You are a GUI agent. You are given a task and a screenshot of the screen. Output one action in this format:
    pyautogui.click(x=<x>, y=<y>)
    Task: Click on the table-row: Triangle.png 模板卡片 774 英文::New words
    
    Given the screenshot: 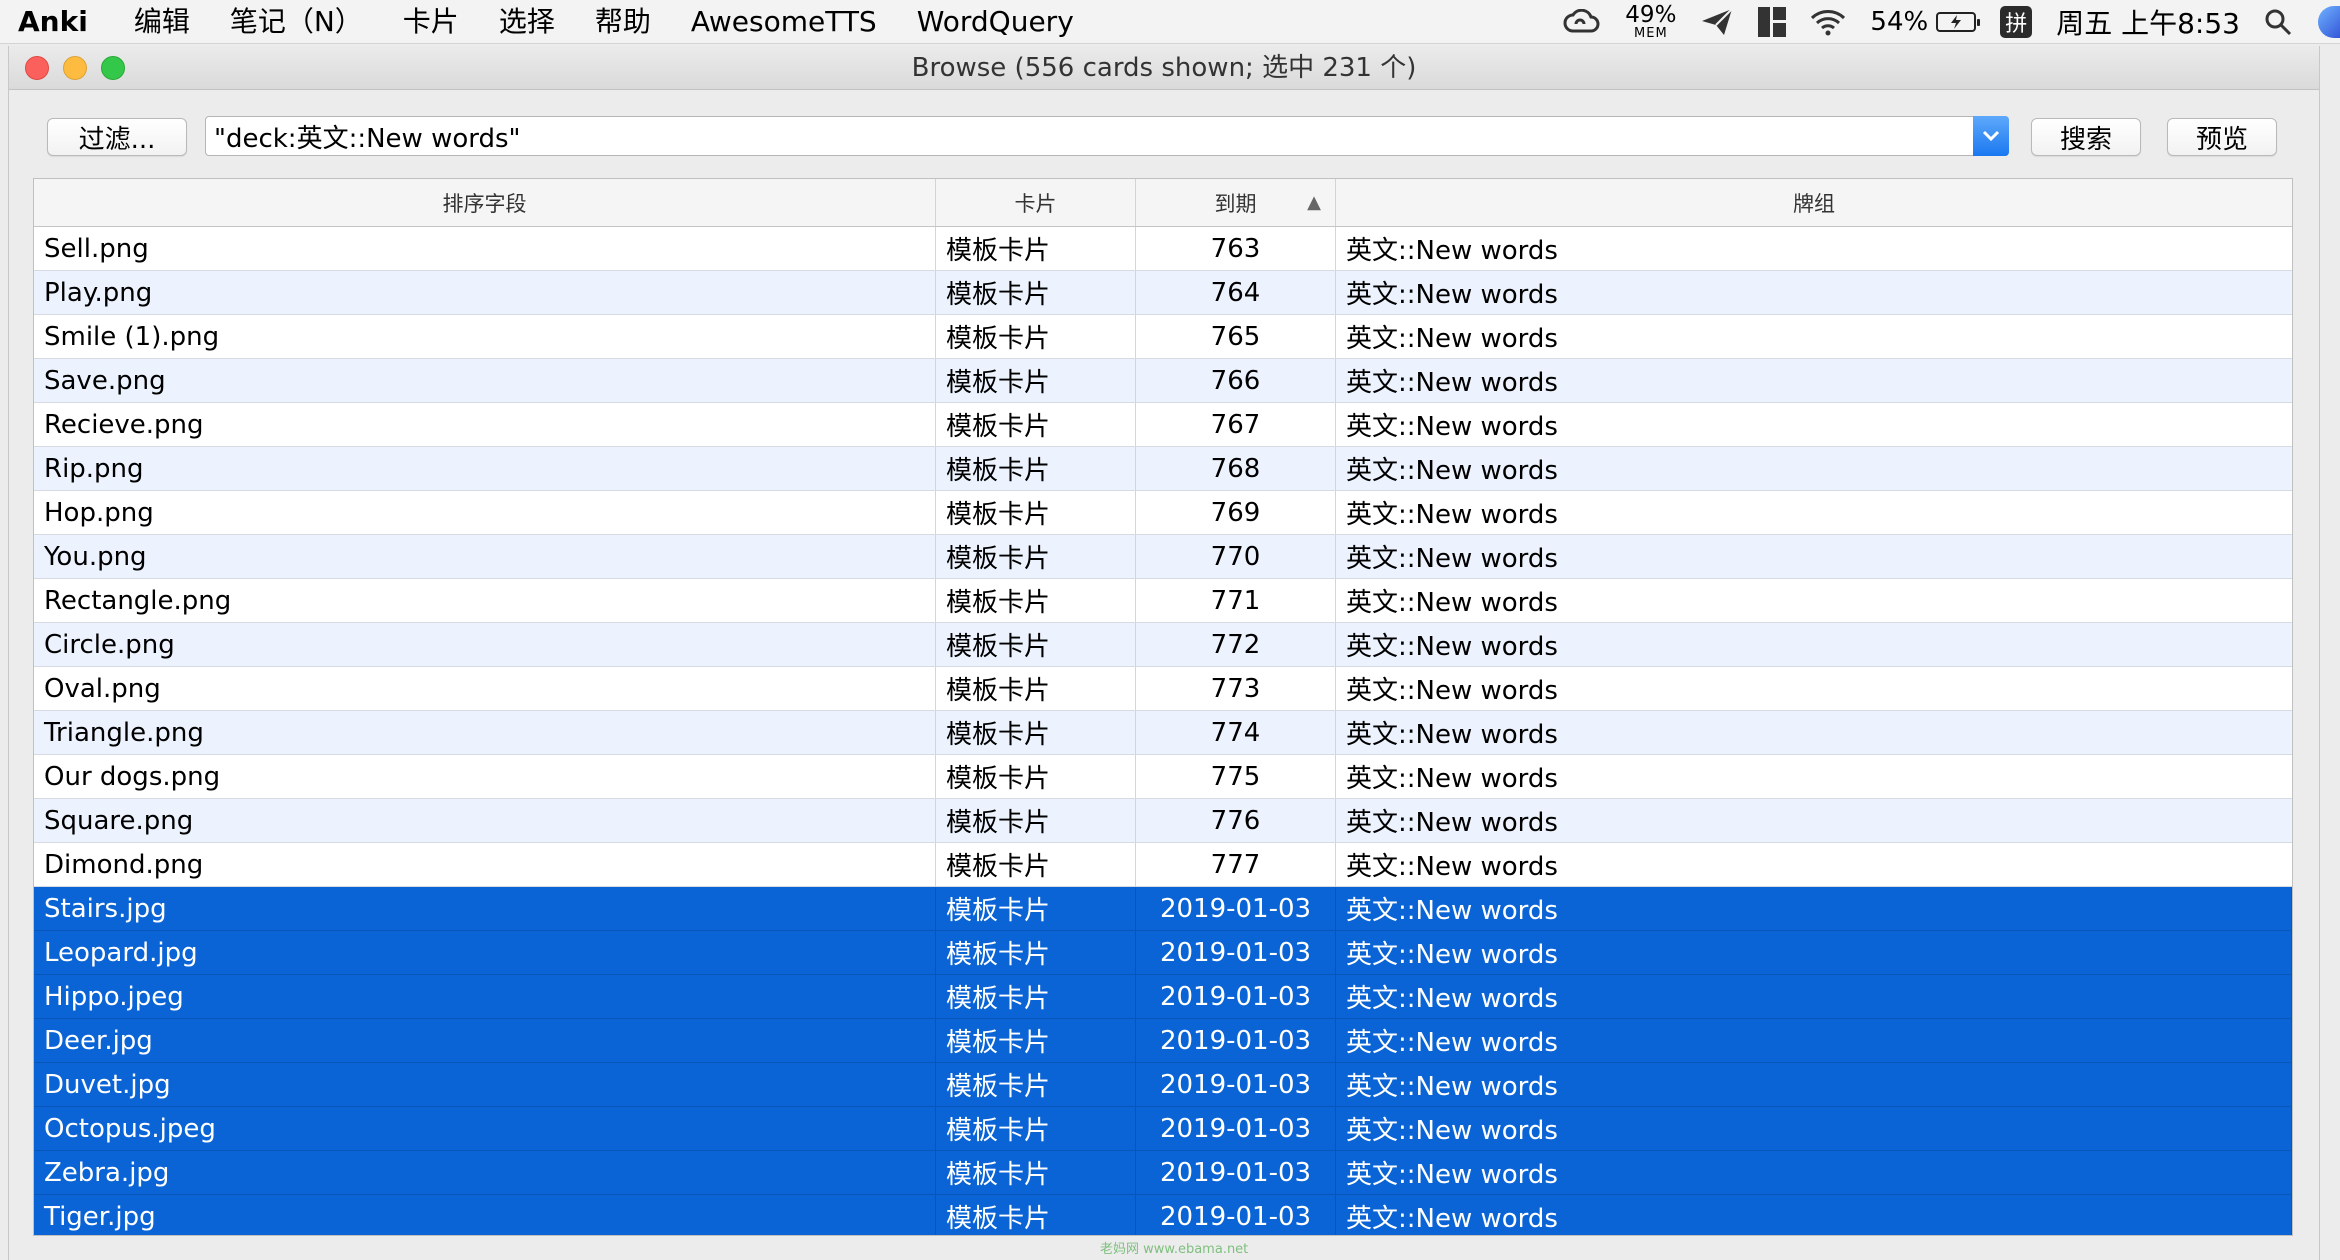 What is the action you would take?
    pyautogui.click(x=1163, y=733)
    